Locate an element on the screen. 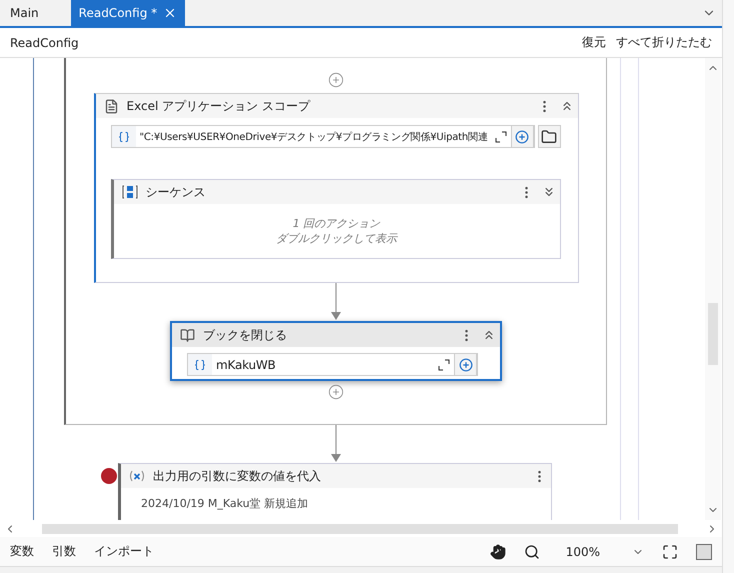 The width and height of the screenshot is (734, 573). fit-screen-icon is located at coordinates (670, 552).